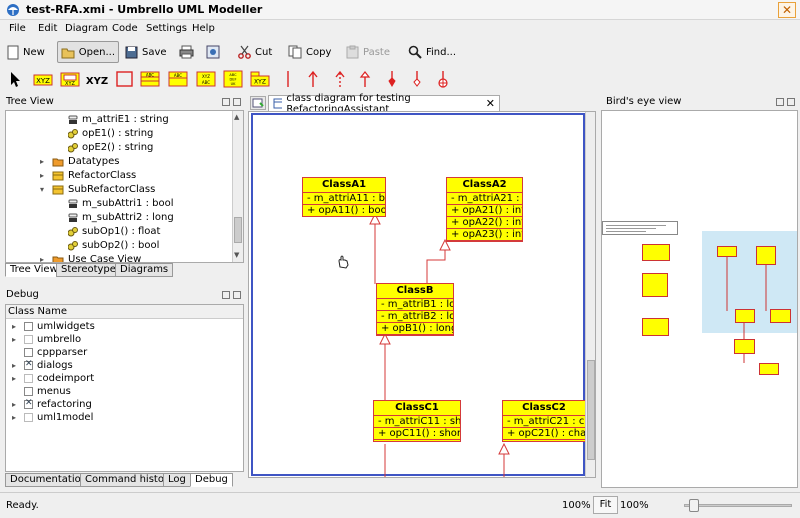 The image size is (800, 518). What do you see at coordinates (236, 117) in the screenshot?
I see `scroll-up-arrow-icon: ▲` at bounding box center [236, 117].